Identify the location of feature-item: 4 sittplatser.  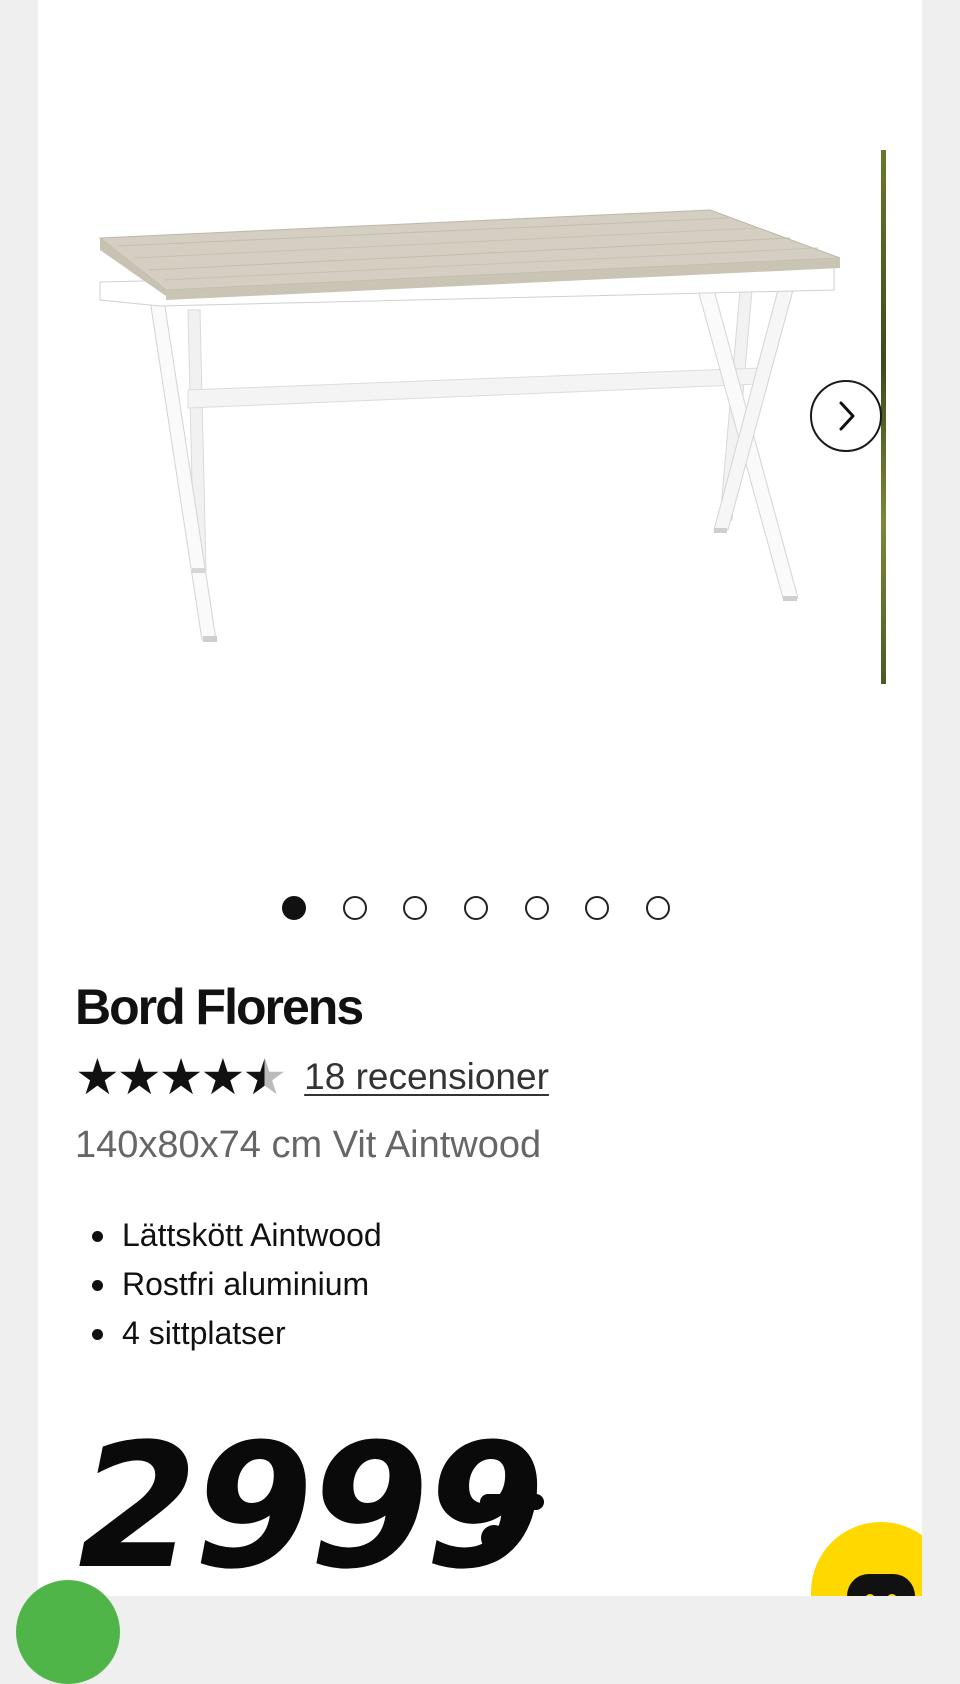
(237, 1333).